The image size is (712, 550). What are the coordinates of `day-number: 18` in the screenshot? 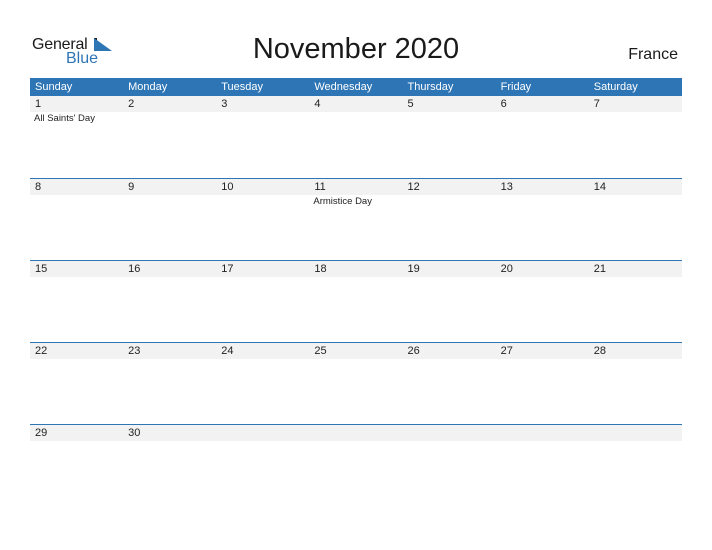 It's located at (355, 269).